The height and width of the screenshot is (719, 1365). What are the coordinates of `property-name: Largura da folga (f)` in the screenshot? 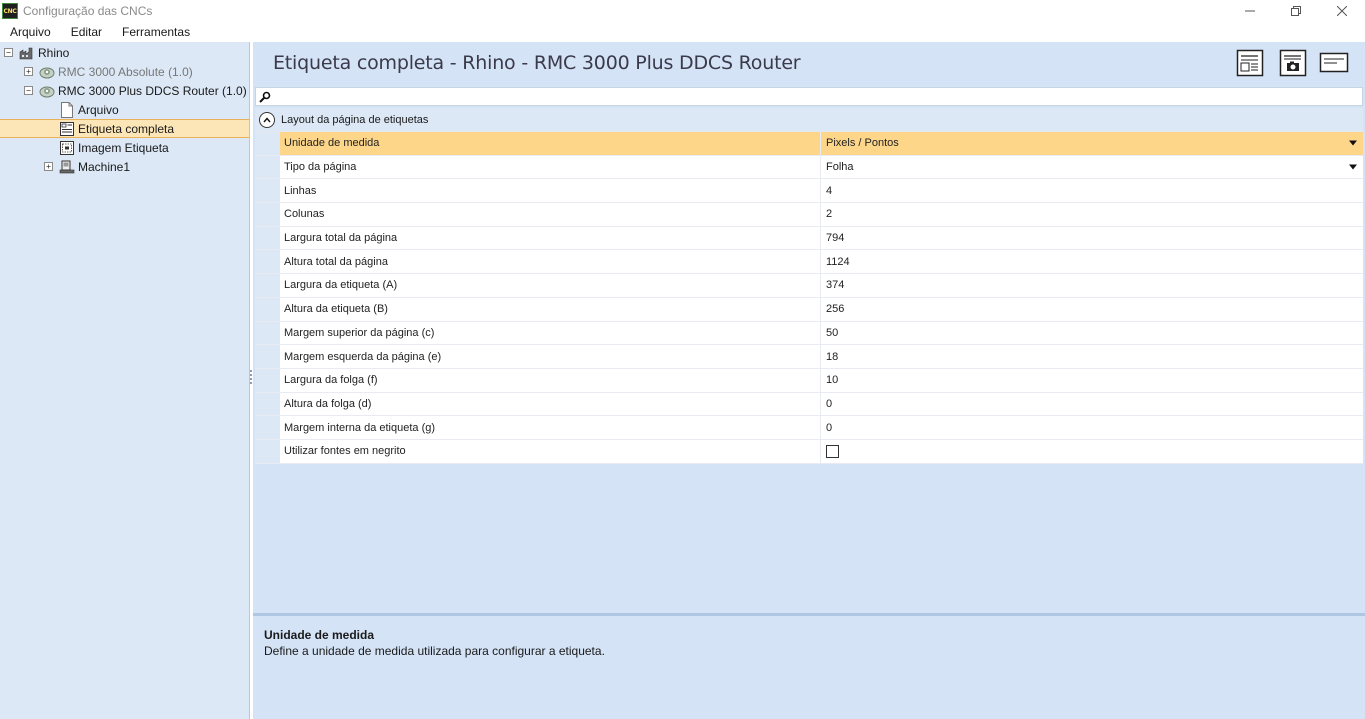 It's located at (550, 380).